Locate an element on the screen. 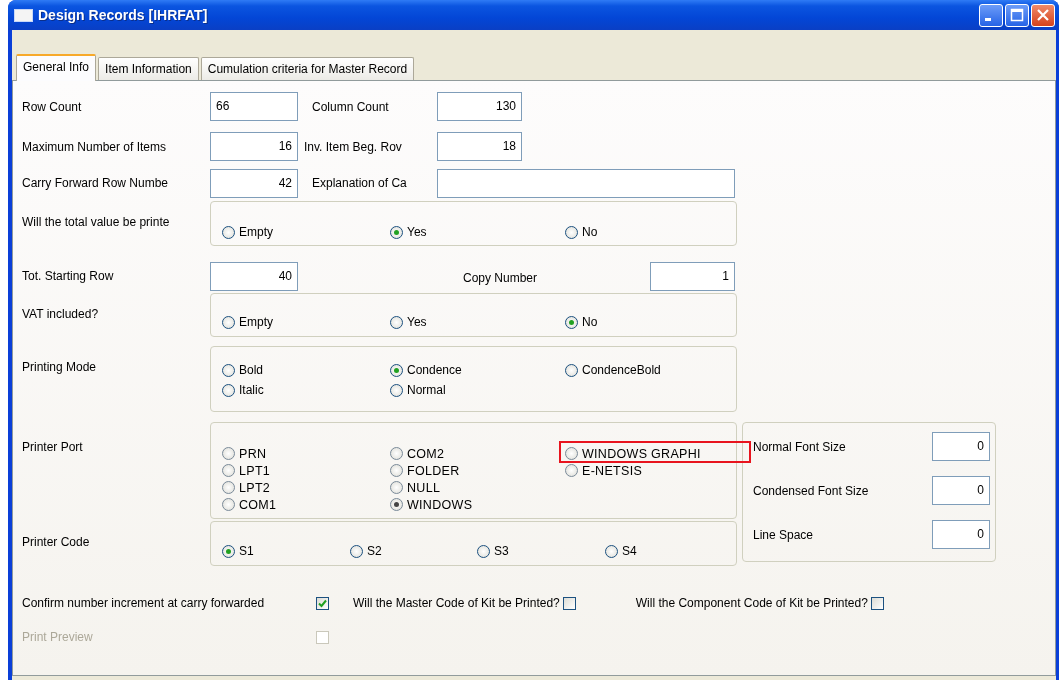 Image resolution: width=1059 pixels, height=680 pixels. text-field is located at coordinates (586, 183).